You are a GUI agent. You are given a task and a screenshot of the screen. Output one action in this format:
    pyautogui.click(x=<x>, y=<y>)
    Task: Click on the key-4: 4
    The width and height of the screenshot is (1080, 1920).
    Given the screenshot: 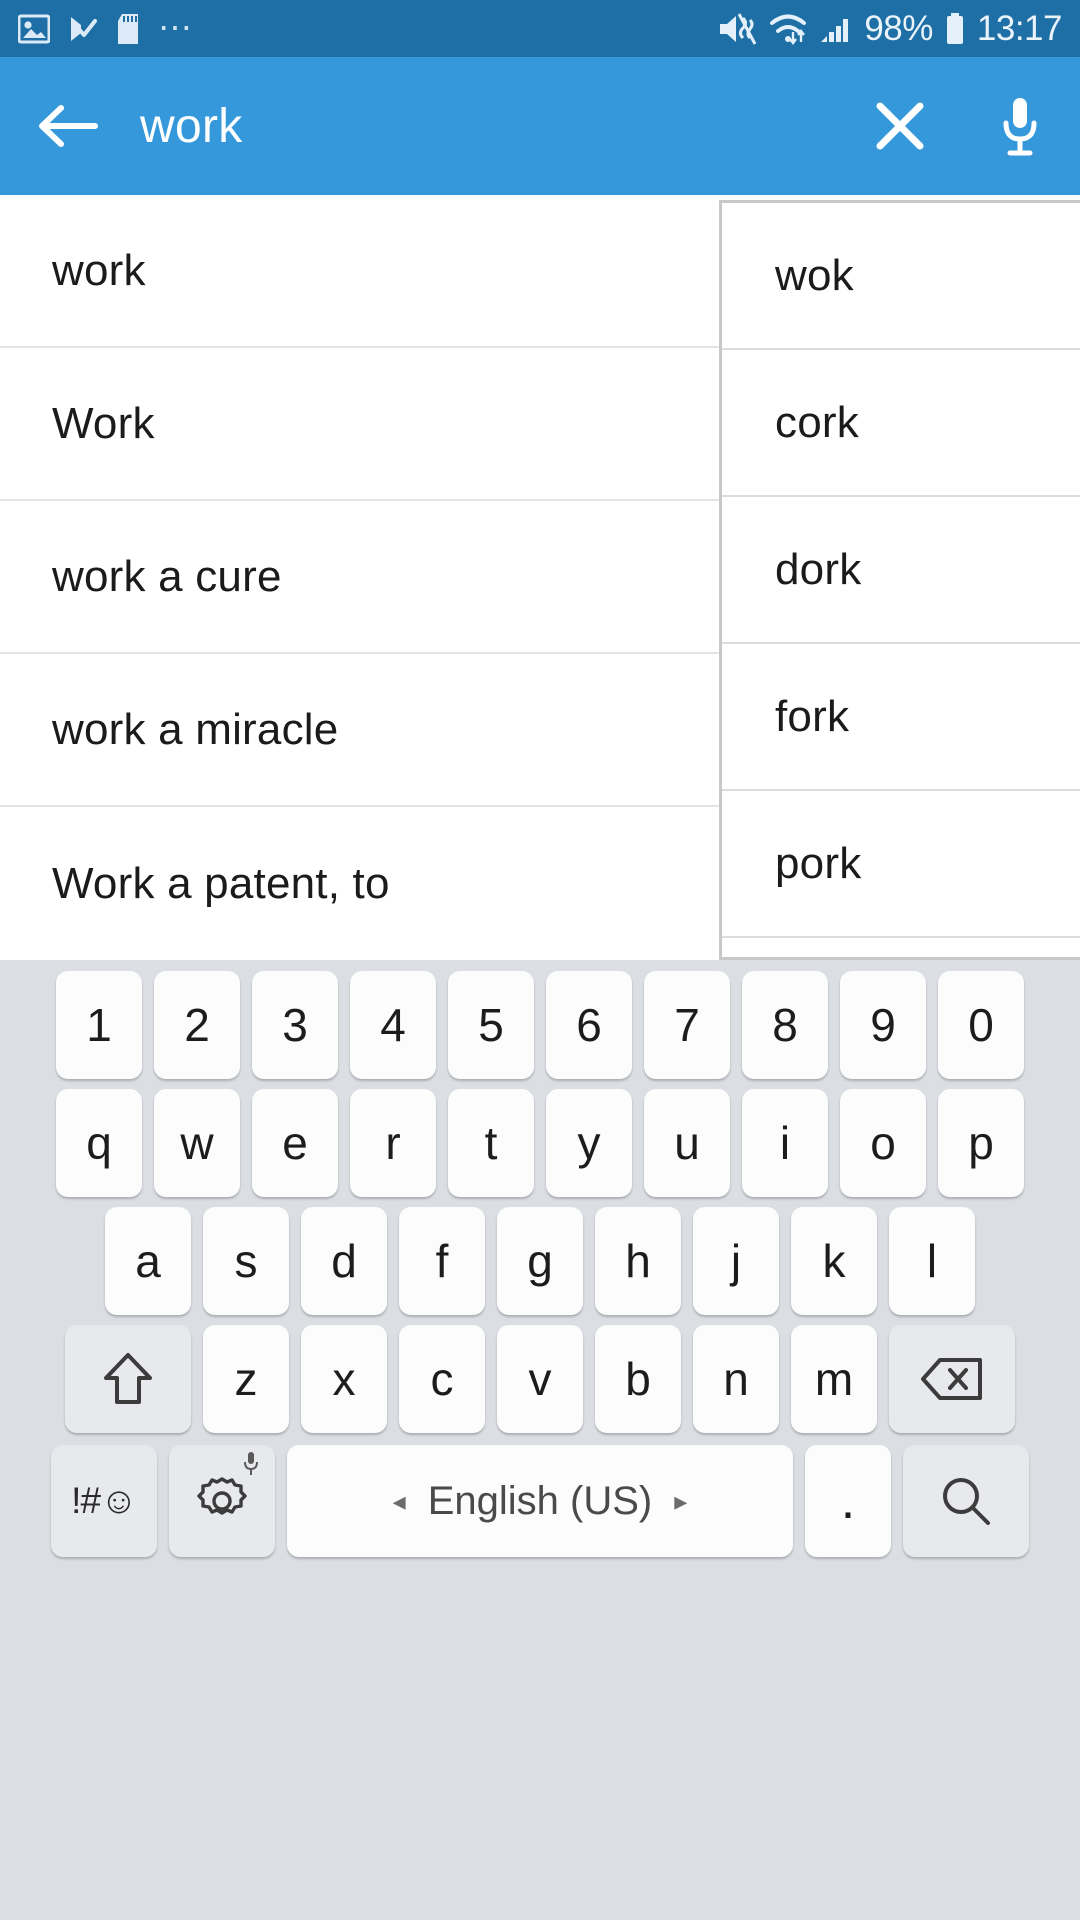 What is the action you would take?
    pyautogui.click(x=393, y=1025)
    